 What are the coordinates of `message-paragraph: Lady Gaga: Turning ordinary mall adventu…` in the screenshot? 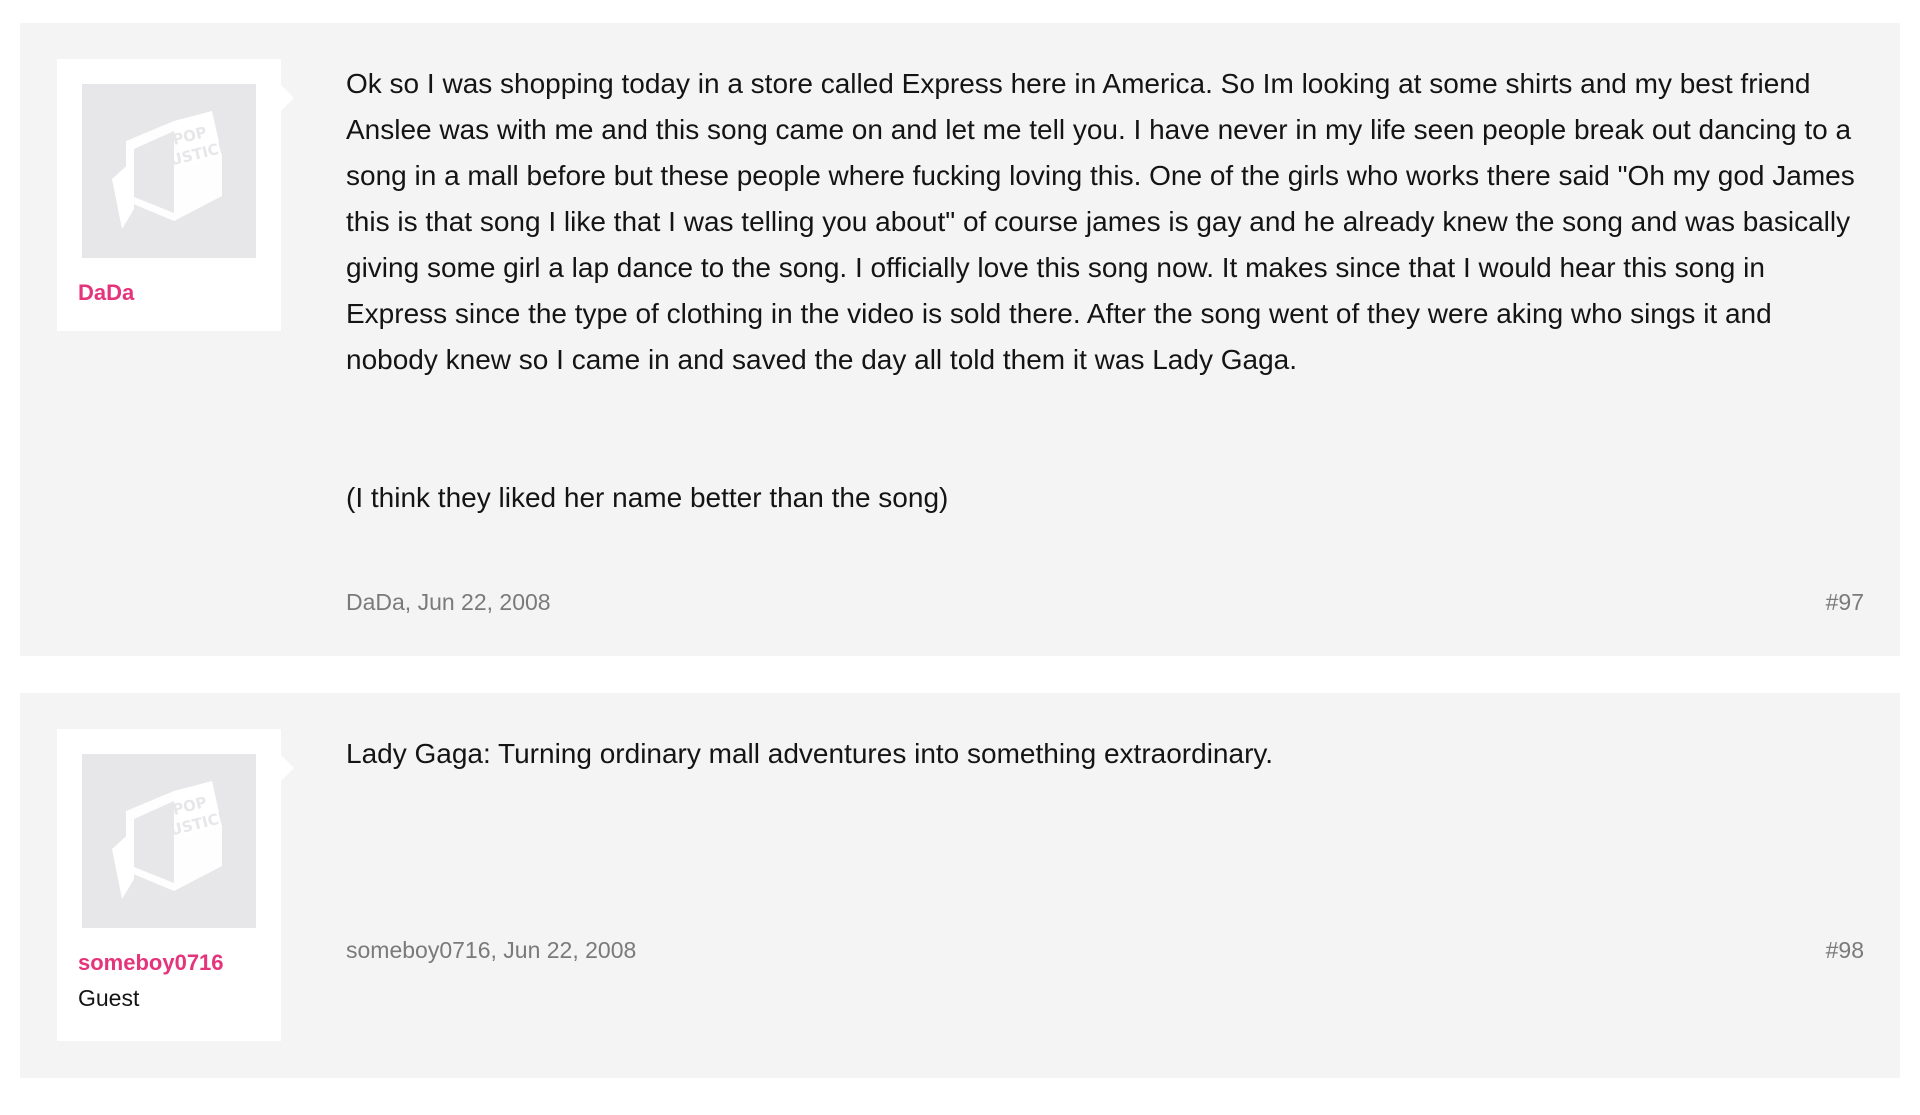 It's located at (810, 753).